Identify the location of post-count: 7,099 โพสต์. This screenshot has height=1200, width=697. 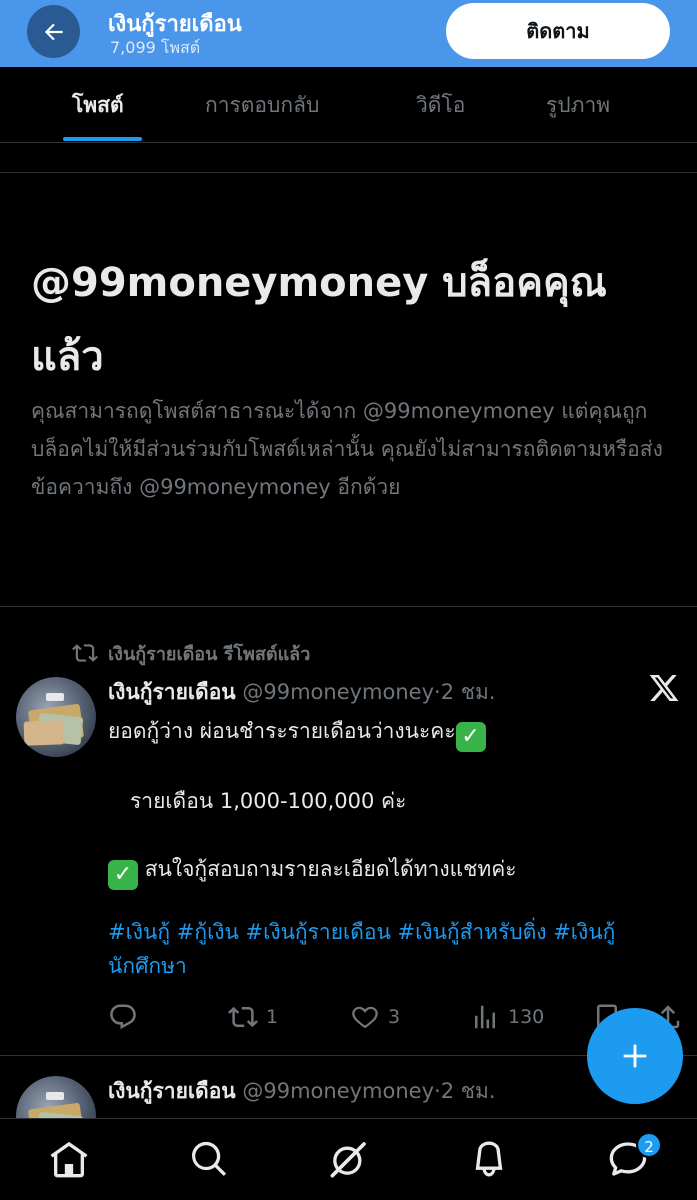
(155, 47).